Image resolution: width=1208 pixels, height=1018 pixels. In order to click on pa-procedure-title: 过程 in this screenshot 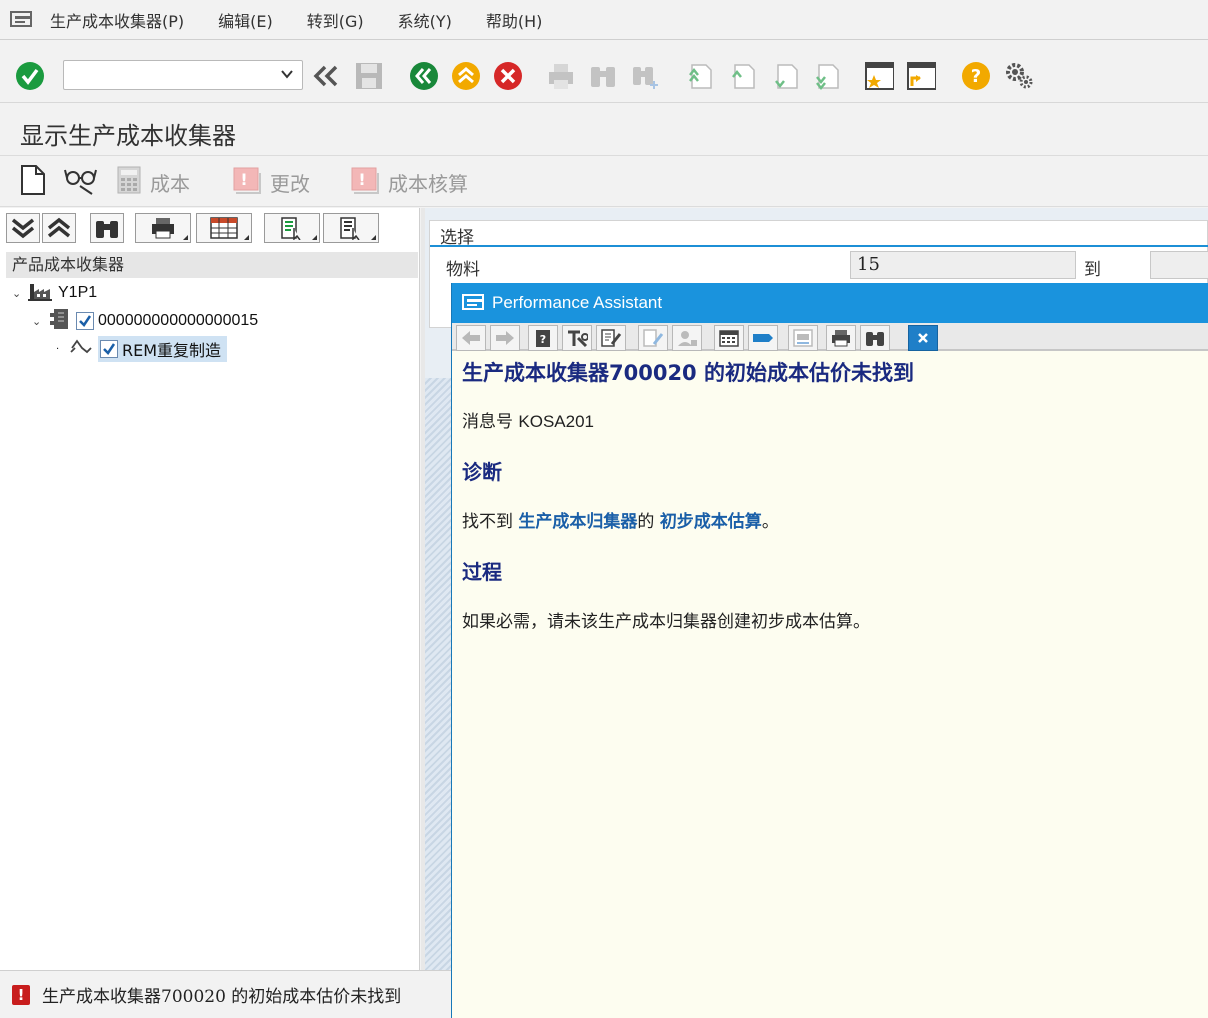, I will do `click(482, 572)`.